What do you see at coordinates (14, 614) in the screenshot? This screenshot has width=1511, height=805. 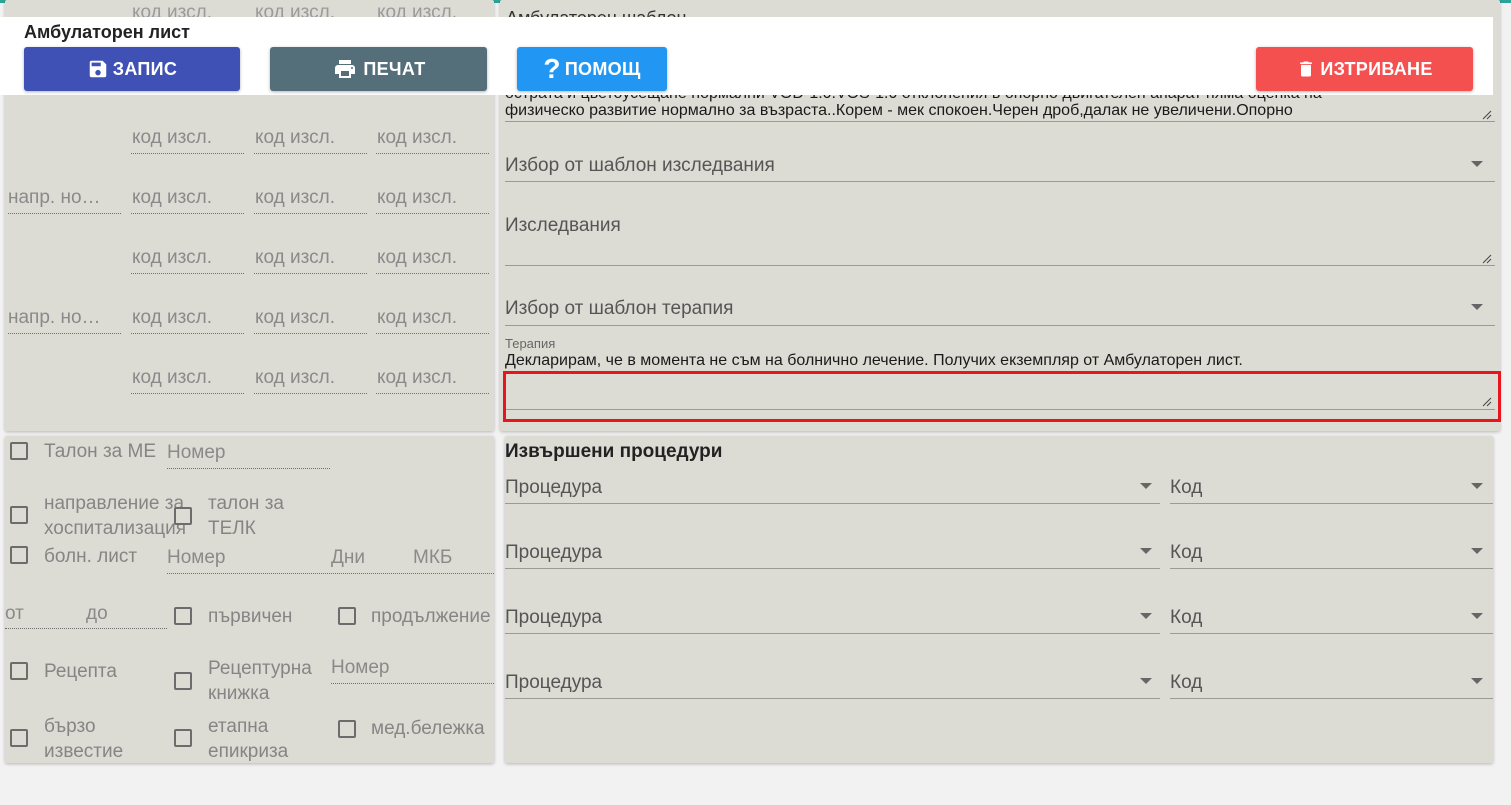 I see `from-date-input: от` at bounding box center [14, 614].